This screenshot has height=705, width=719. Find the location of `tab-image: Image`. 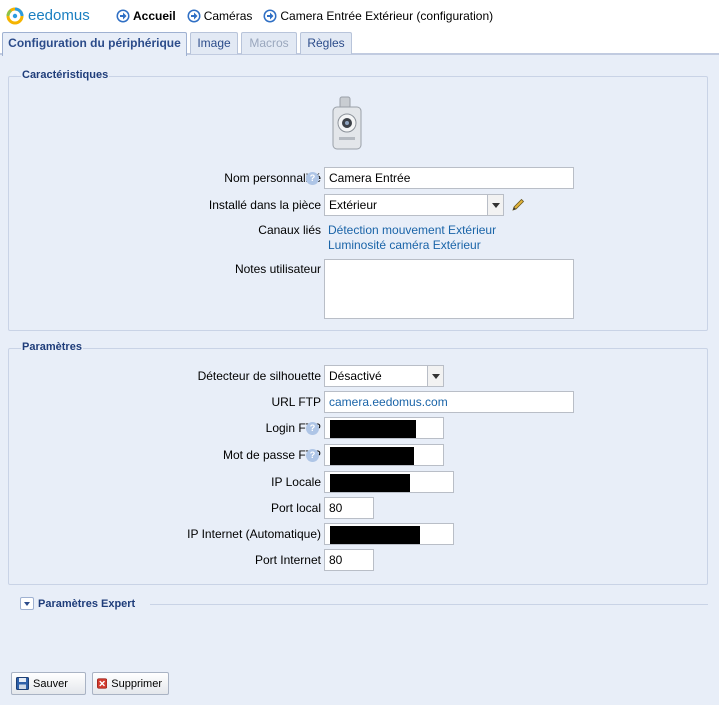

tab-image: Image is located at coordinates (214, 43).